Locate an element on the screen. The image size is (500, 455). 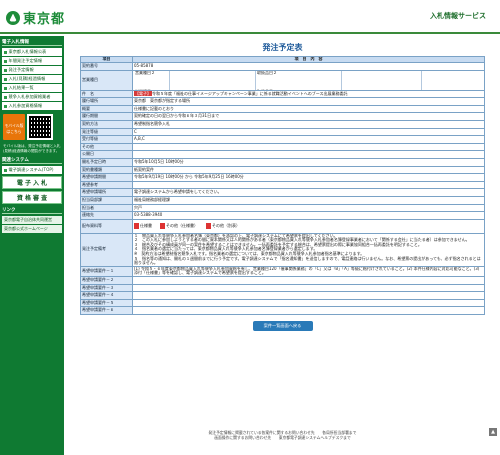
table-row: 開札予定日時 令和5年10月5日 10時00分 is located at coordinates (282, 162).